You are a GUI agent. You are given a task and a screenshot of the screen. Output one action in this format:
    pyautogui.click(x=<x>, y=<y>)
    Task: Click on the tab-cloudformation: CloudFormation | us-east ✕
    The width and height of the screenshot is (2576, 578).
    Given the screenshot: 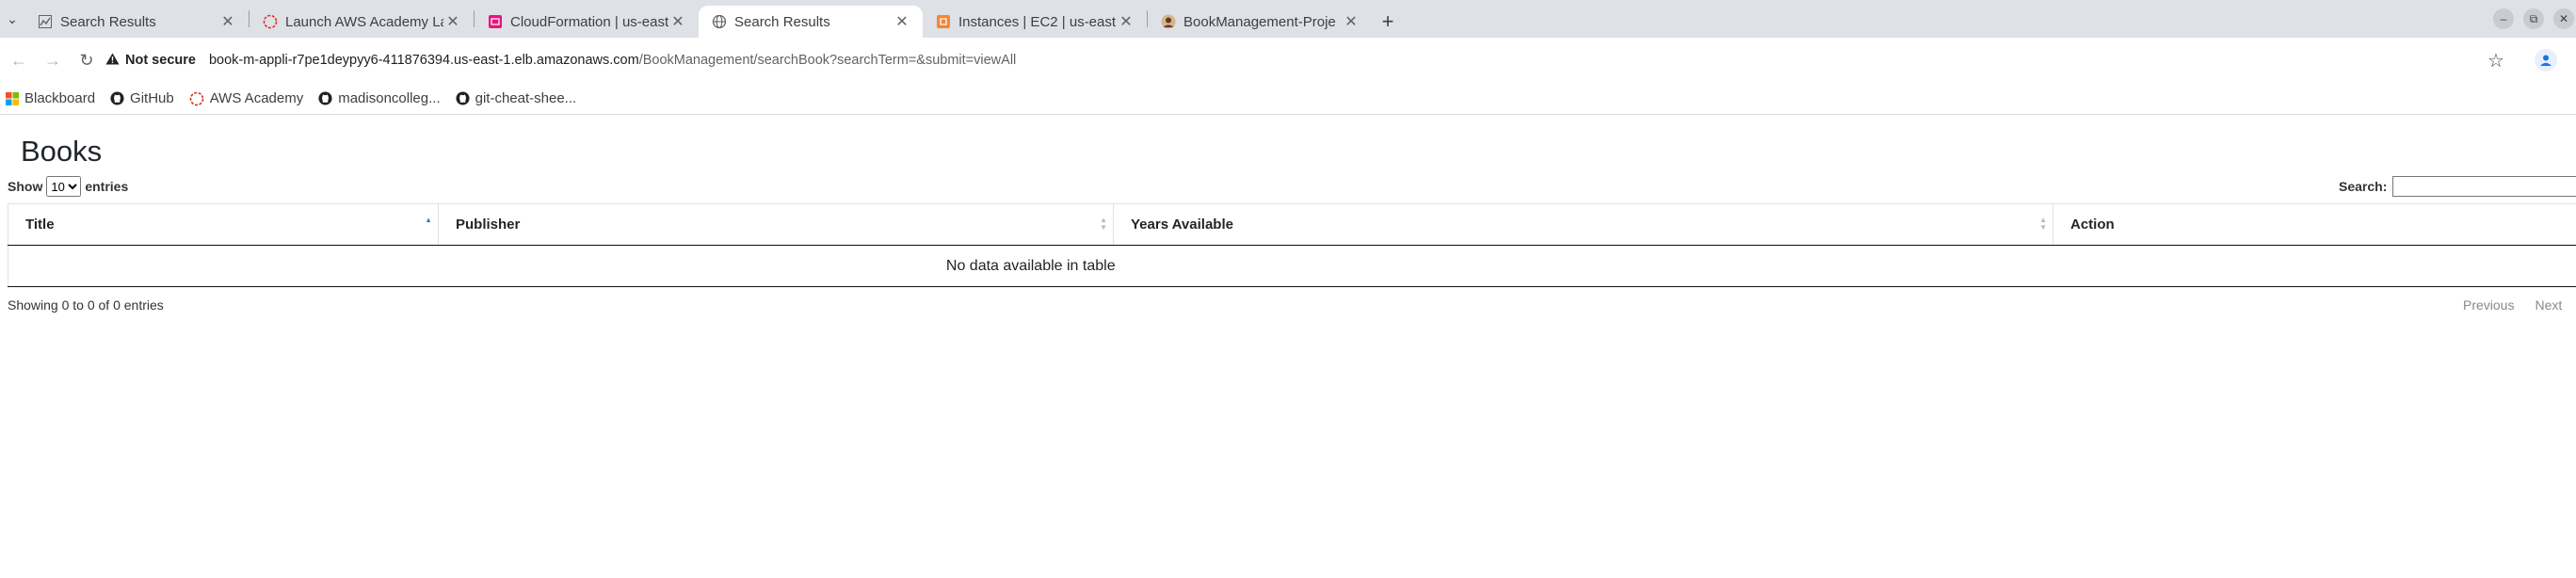 What is the action you would take?
    pyautogui.click(x=587, y=22)
    